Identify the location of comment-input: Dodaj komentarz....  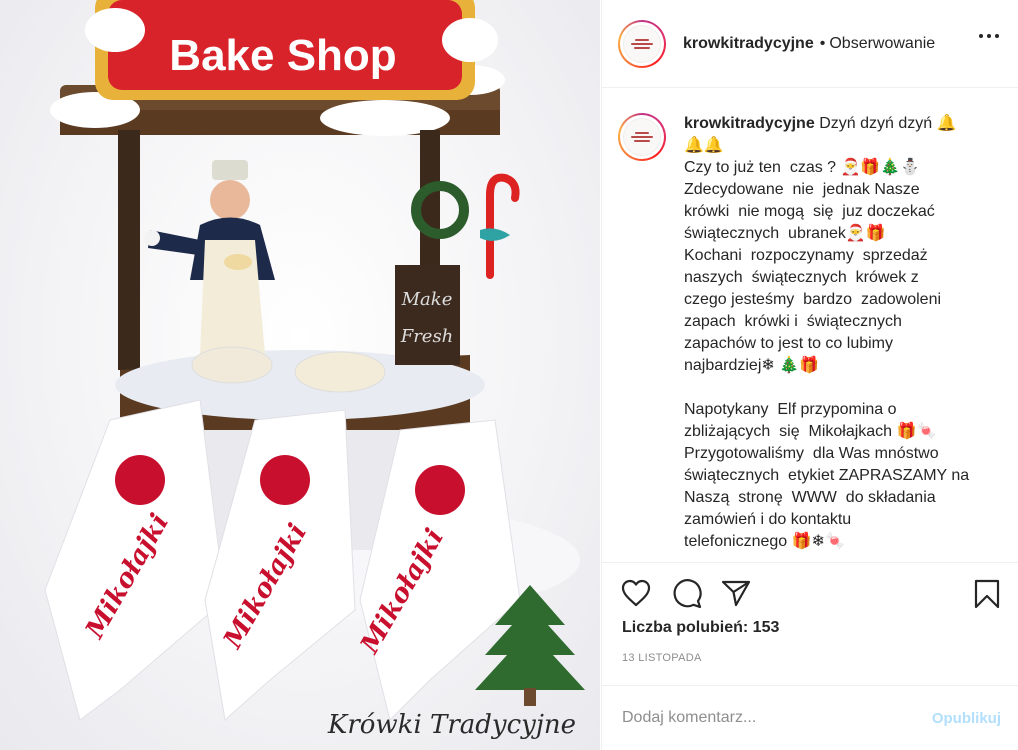
(777, 718).